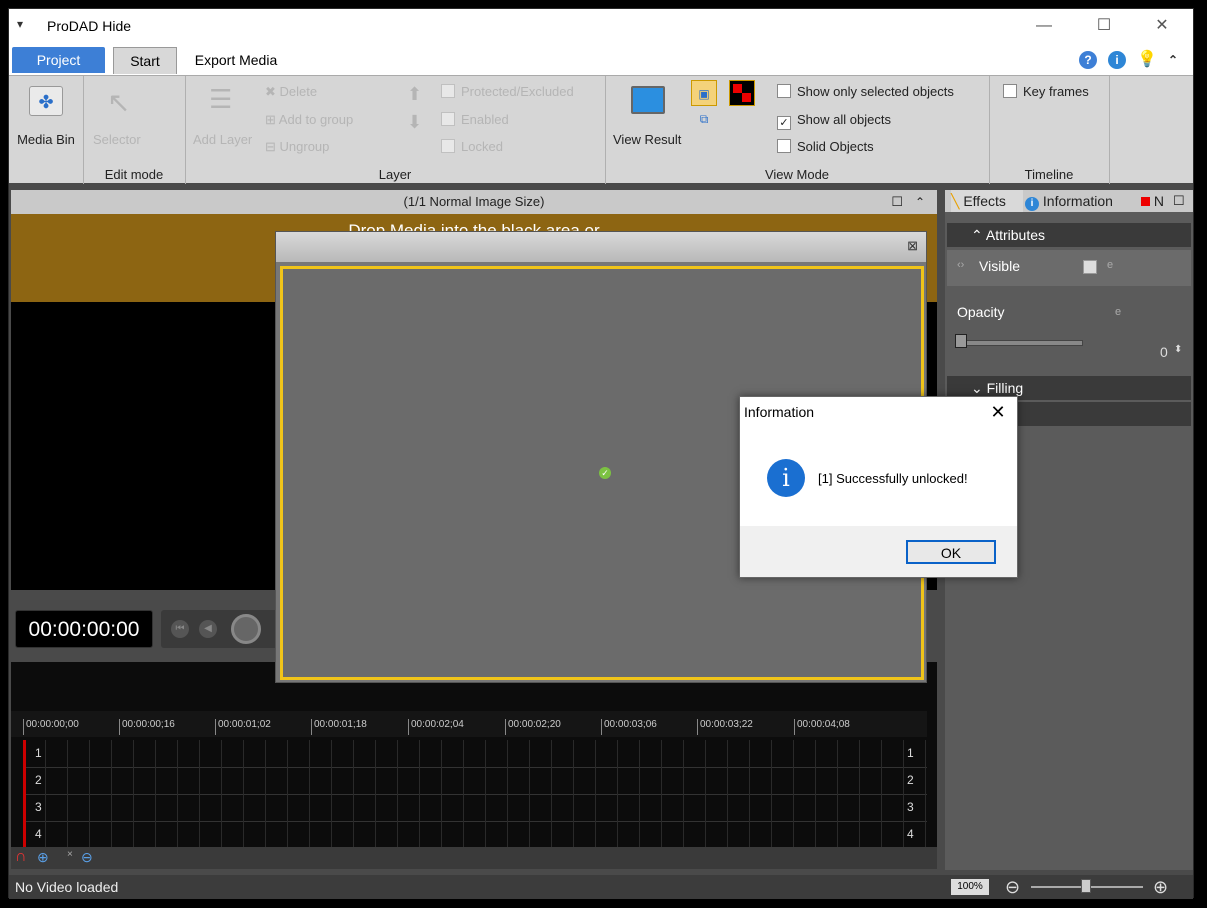 This screenshot has height=908, width=1207. I want to click on track-number: 4, so click(38, 834).